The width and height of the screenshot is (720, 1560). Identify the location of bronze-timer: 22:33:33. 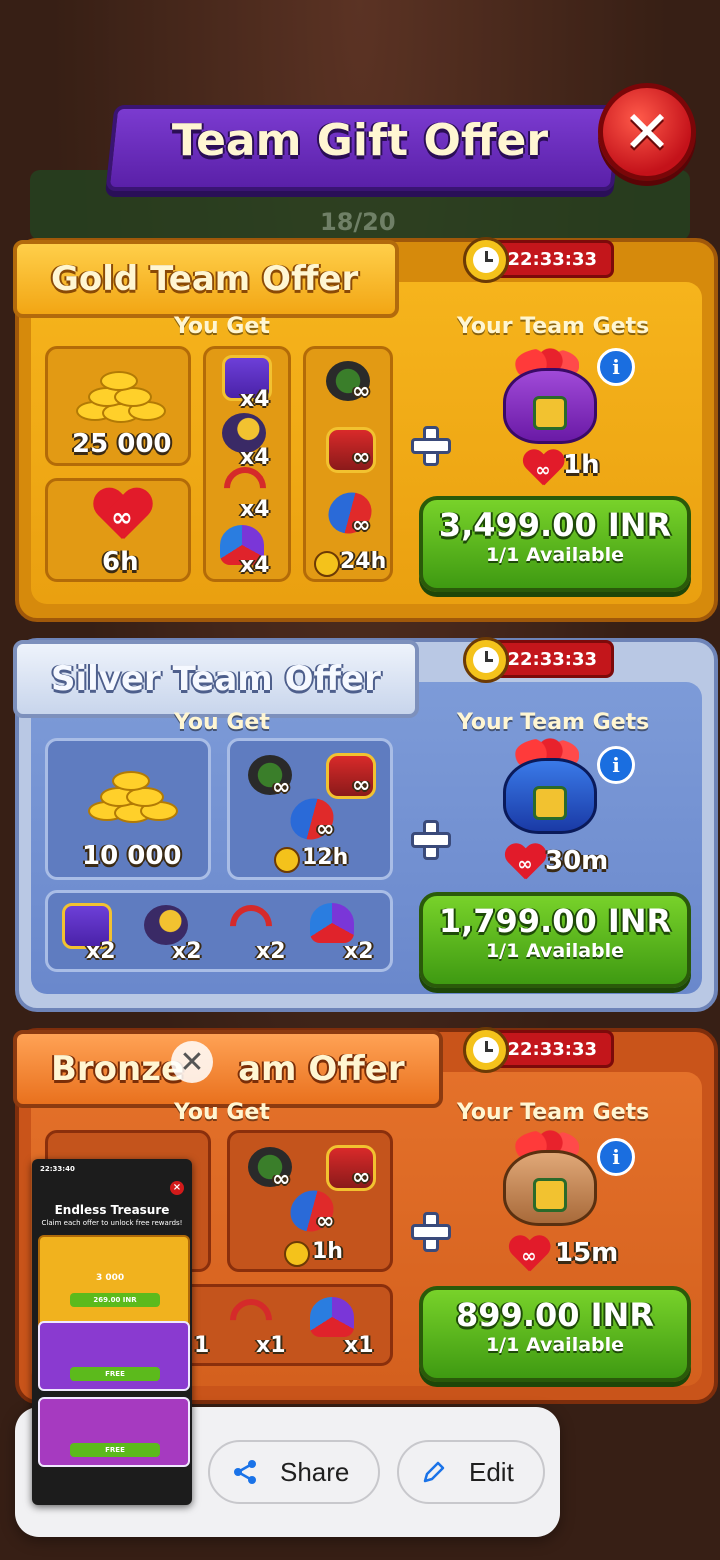
(538, 1050).